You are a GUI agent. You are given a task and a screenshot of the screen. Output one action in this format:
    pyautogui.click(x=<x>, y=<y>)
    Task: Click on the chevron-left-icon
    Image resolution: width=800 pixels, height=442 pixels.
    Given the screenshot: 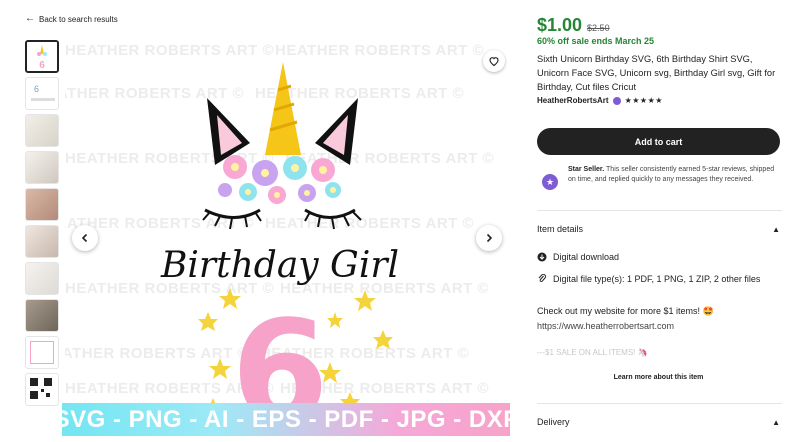 What is the action you would take?
    pyautogui.click(x=84, y=238)
    